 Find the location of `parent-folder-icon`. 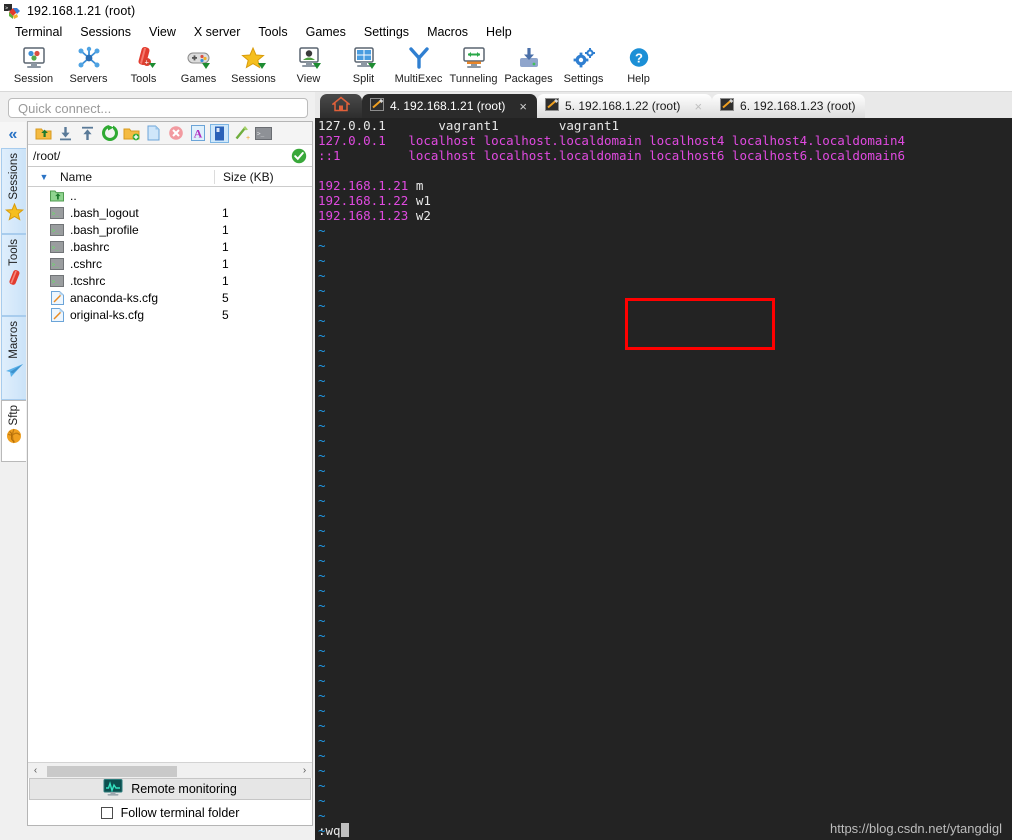

parent-folder-icon is located at coordinates (43, 133).